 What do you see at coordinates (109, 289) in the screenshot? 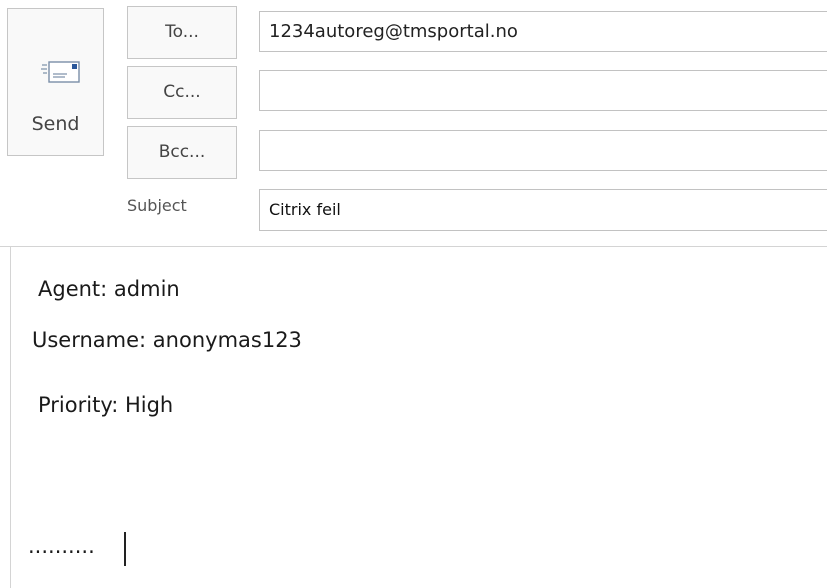
I see `body-line-agent: Agent: admin` at bounding box center [109, 289].